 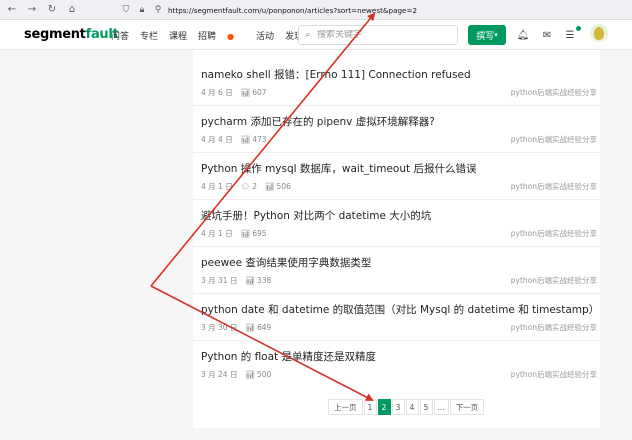 I want to click on article-meta: 4 月 1 日 💬︎ 2 📊︎ 506, so click(x=250, y=186).